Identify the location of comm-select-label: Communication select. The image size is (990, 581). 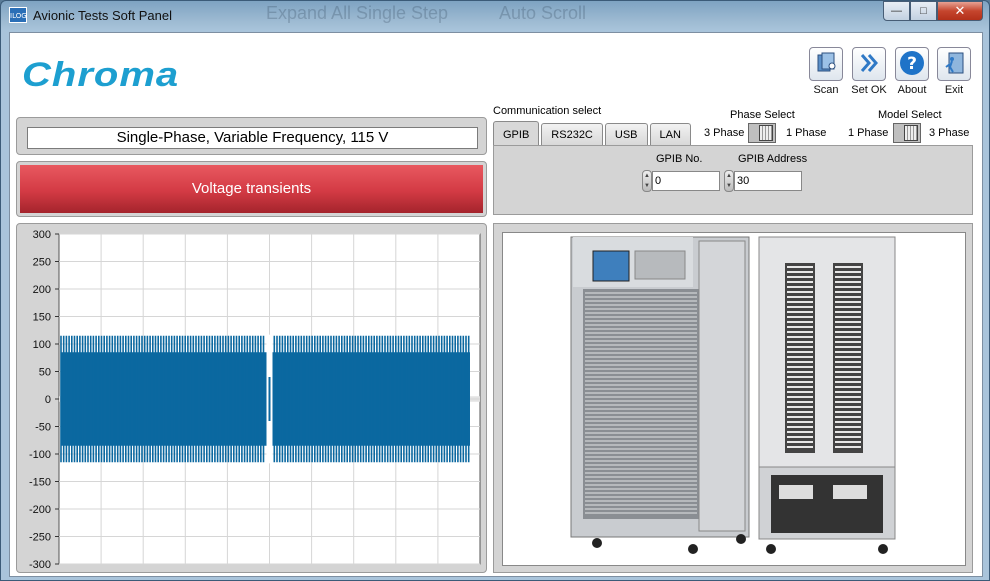
(547, 111).